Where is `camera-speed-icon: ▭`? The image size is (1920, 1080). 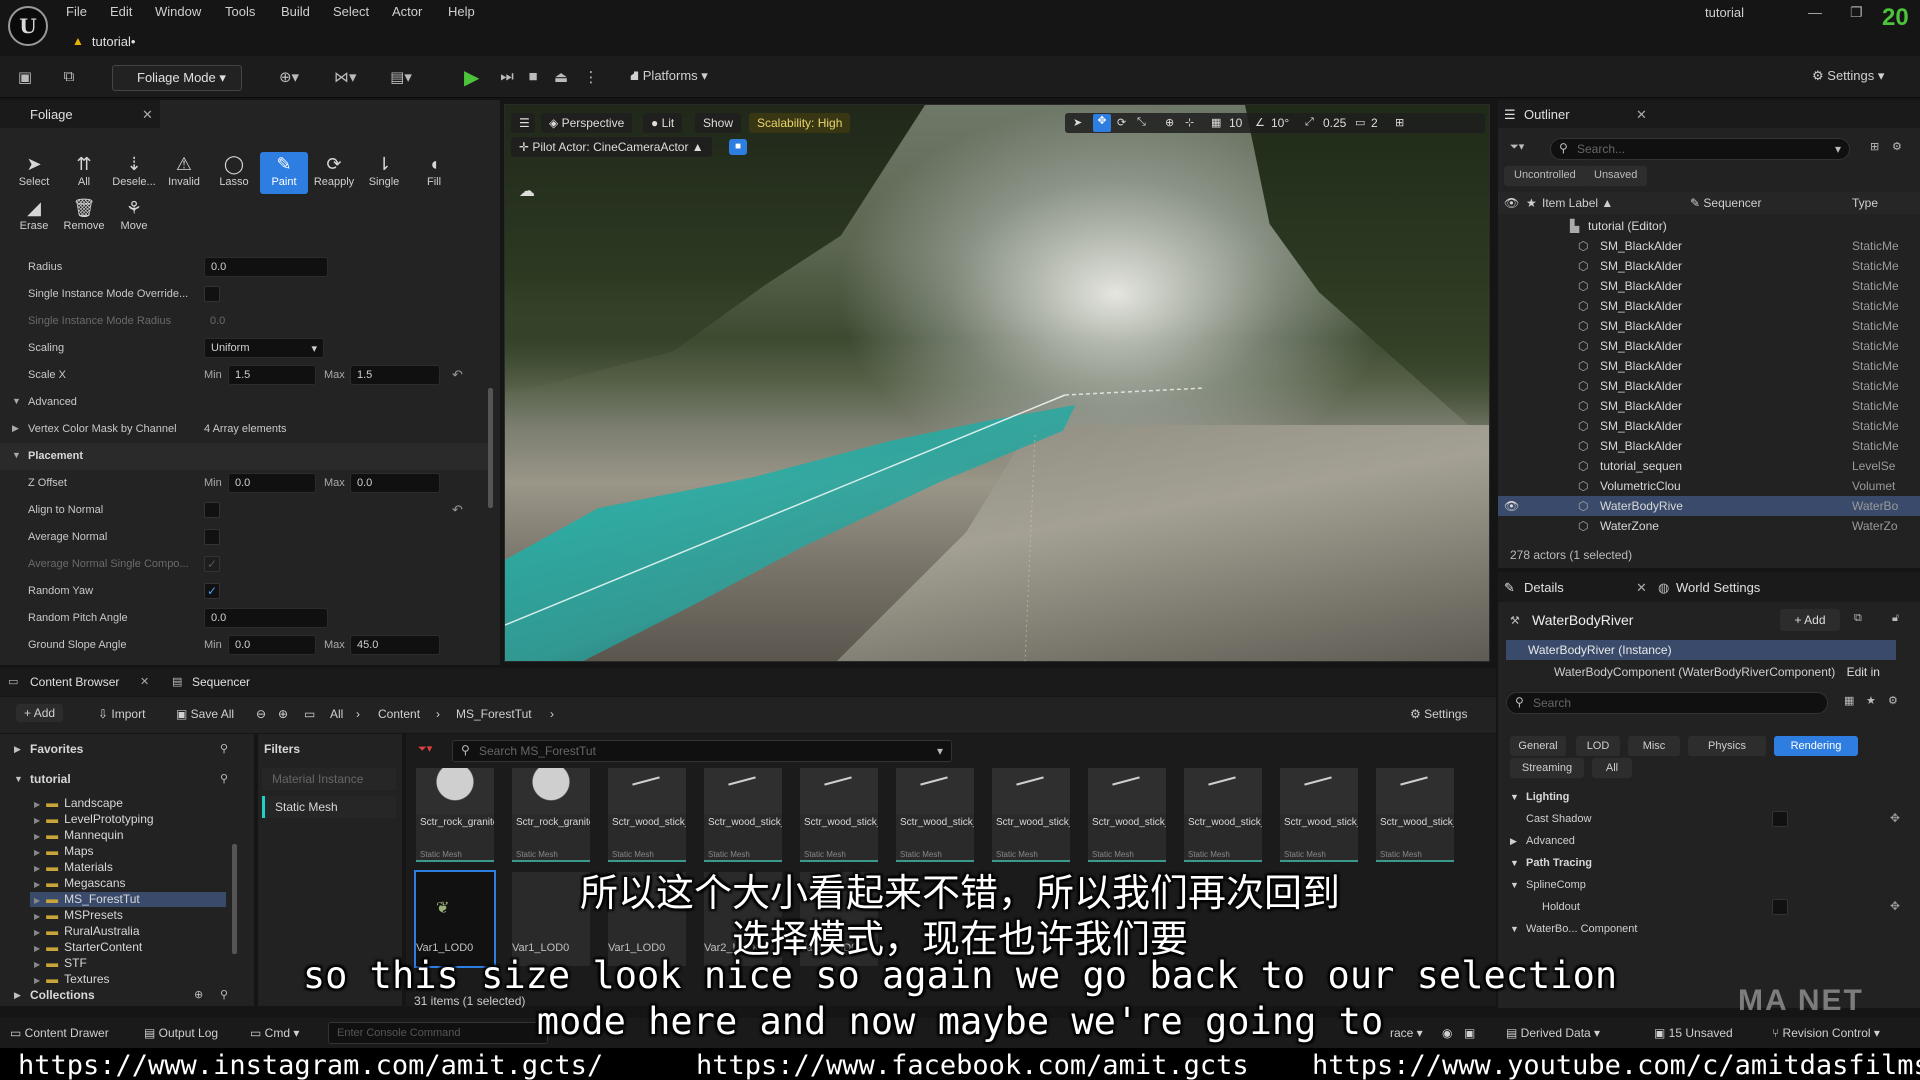 camera-speed-icon: ▭ is located at coordinates (1360, 122).